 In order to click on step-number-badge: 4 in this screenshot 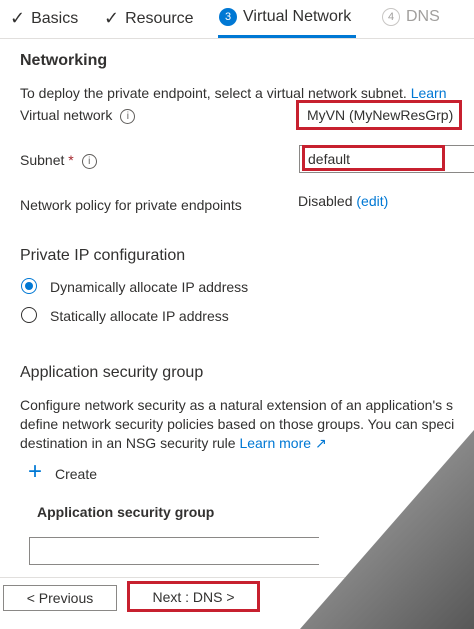, I will do `click(391, 17)`.